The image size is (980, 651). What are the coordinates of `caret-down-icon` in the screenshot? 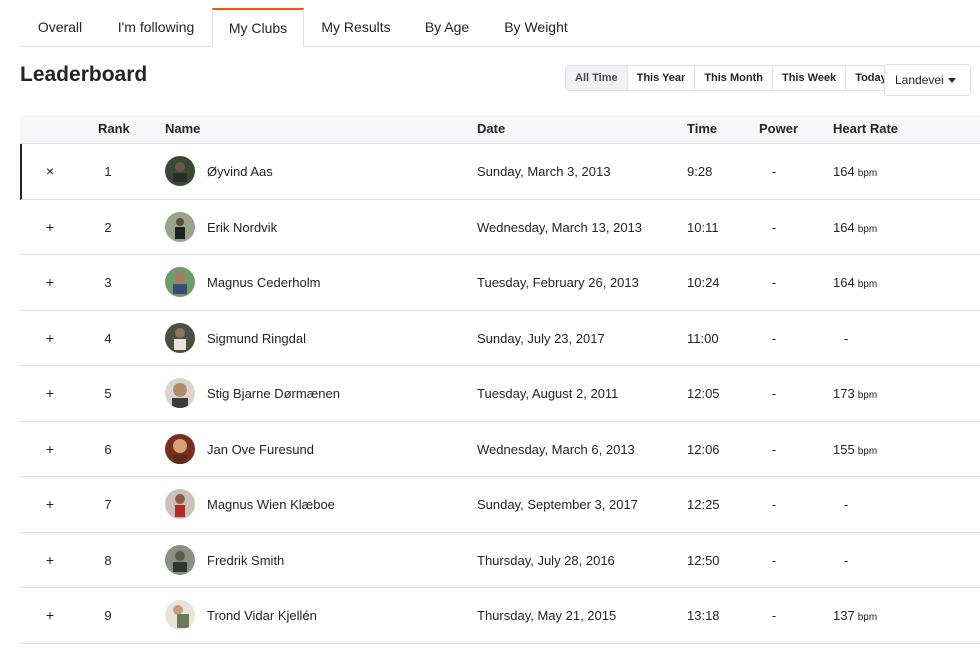 It's located at (952, 80).